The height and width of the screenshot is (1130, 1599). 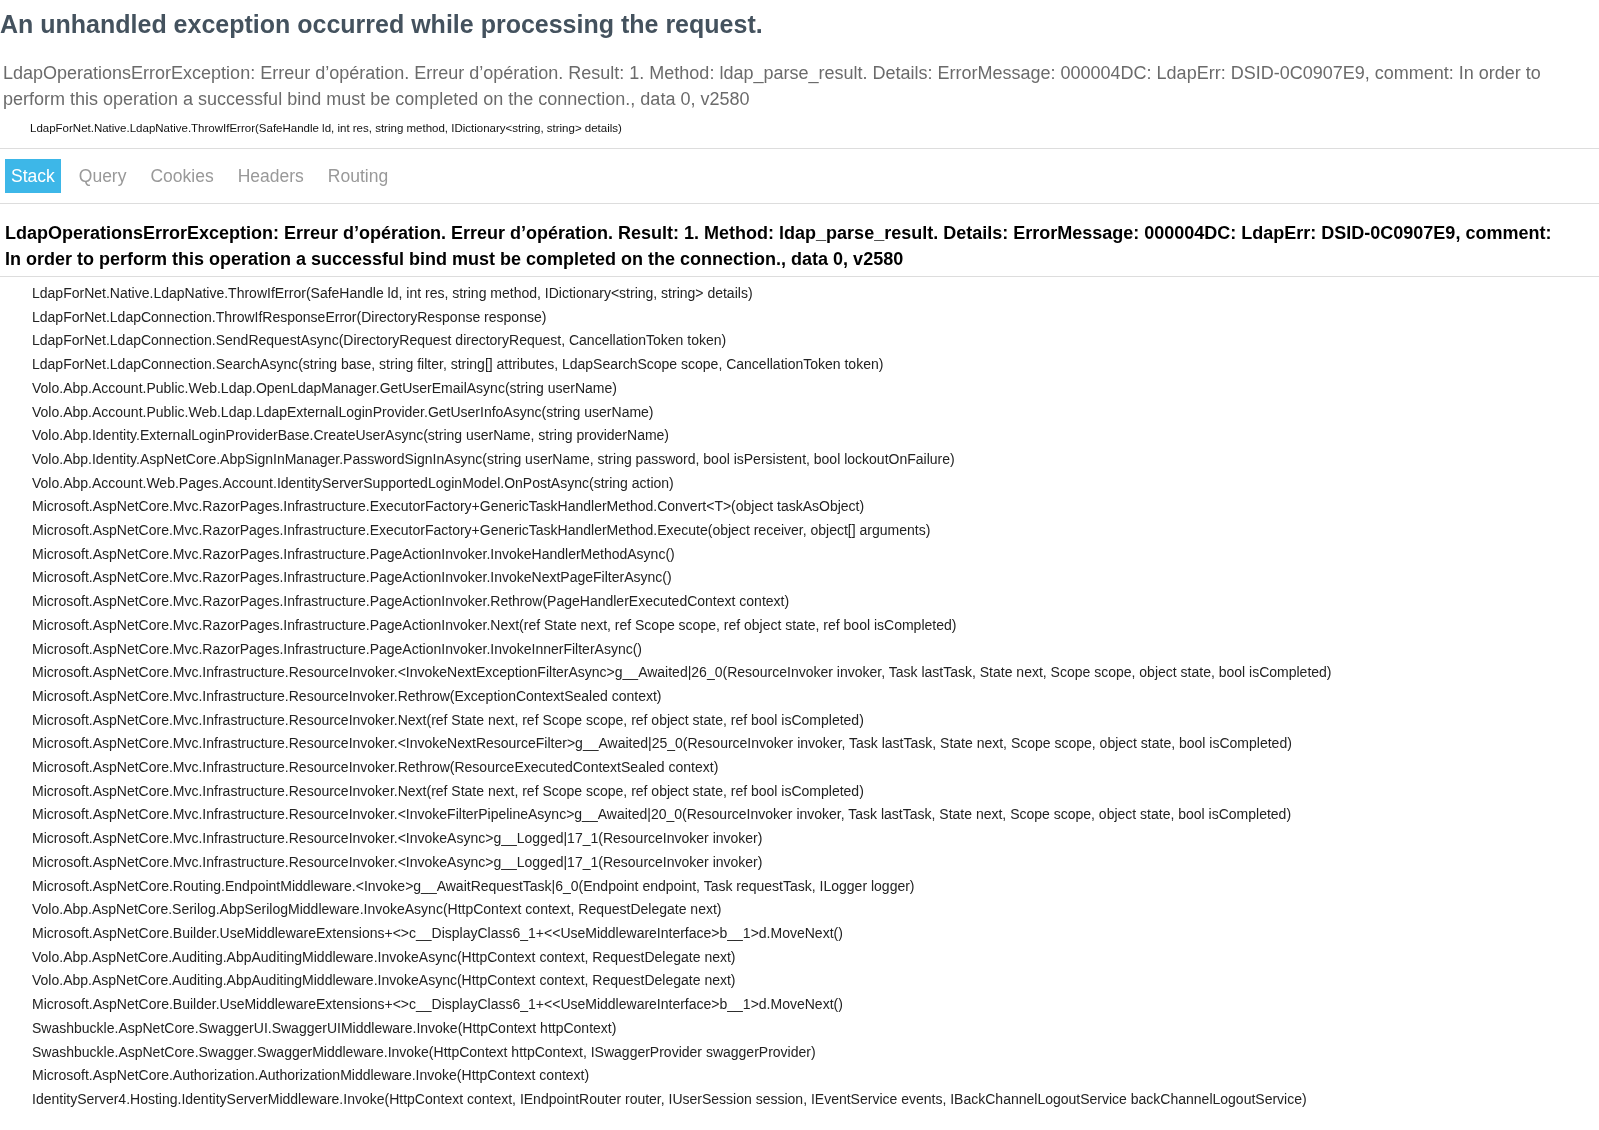 I want to click on stack-frame: Microsoft.AspNetCore.Mvc.RazorPages.Infrastructure.PageActionInvoker.Next(ref State next, ref Scope scope, ref object state, ref bool isCompleted), so click(x=815, y=625).